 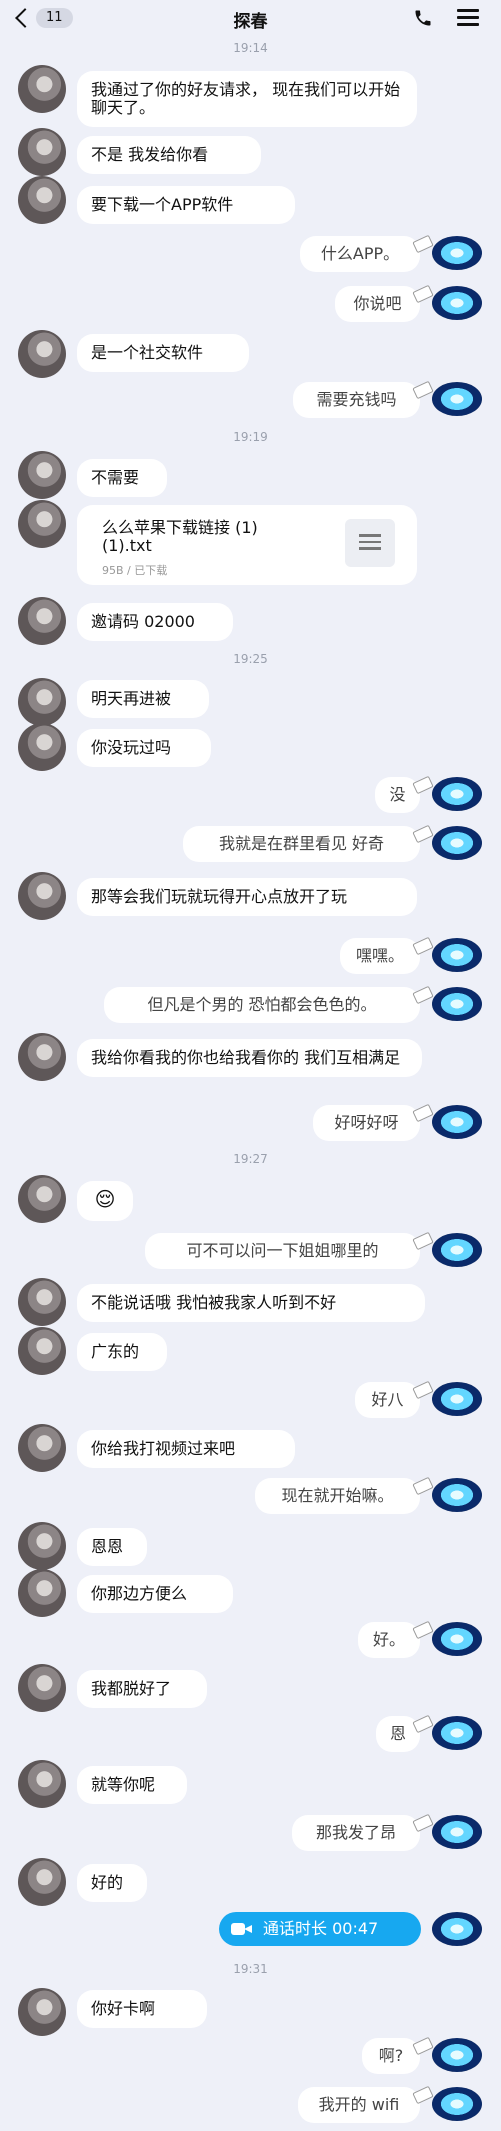 What do you see at coordinates (105, 1201) in the screenshot?
I see `emoji-message: 😌` at bounding box center [105, 1201].